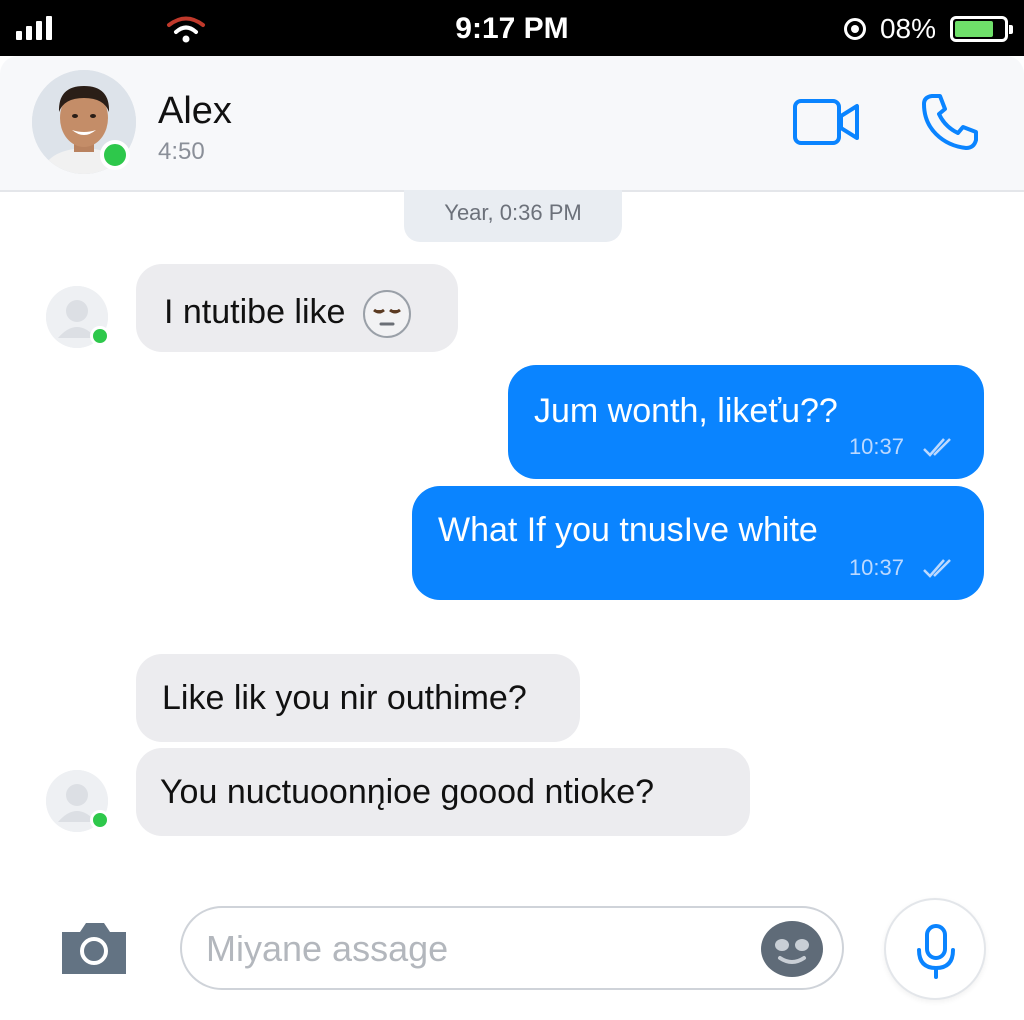 The width and height of the screenshot is (1024, 1020). Describe the element at coordinates (936, 951) in the screenshot. I see `microphone-icon` at that location.